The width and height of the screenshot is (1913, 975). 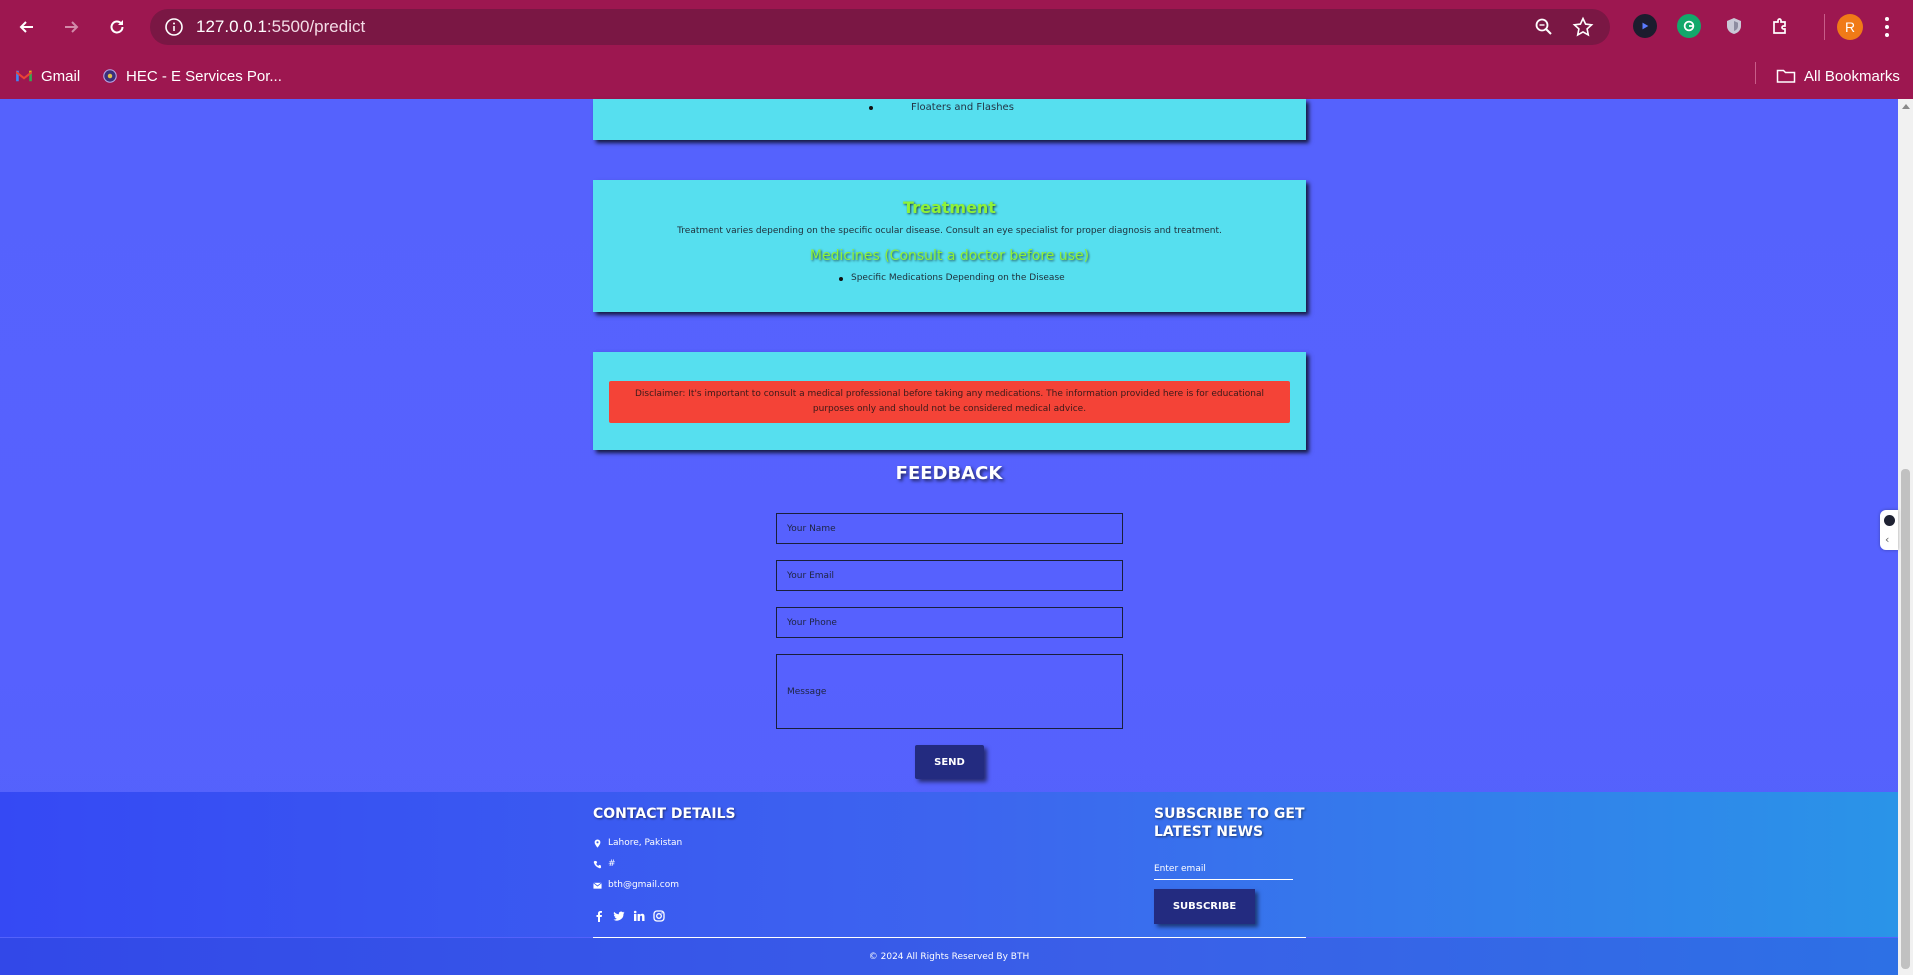 What do you see at coordinates (231, 26) in the screenshot?
I see `url-host: 127.0.0.1` at bounding box center [231, 26].